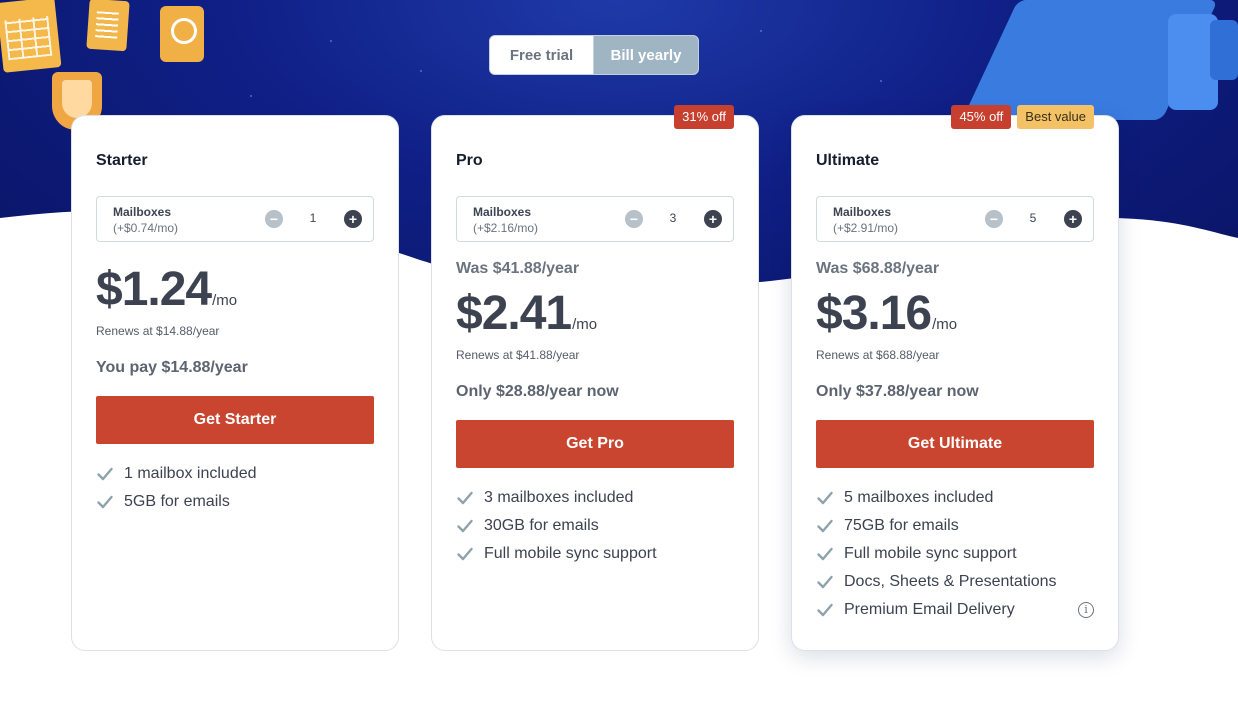  I want to click on feature-item: 5 mailboxes included, so click(955, 498).